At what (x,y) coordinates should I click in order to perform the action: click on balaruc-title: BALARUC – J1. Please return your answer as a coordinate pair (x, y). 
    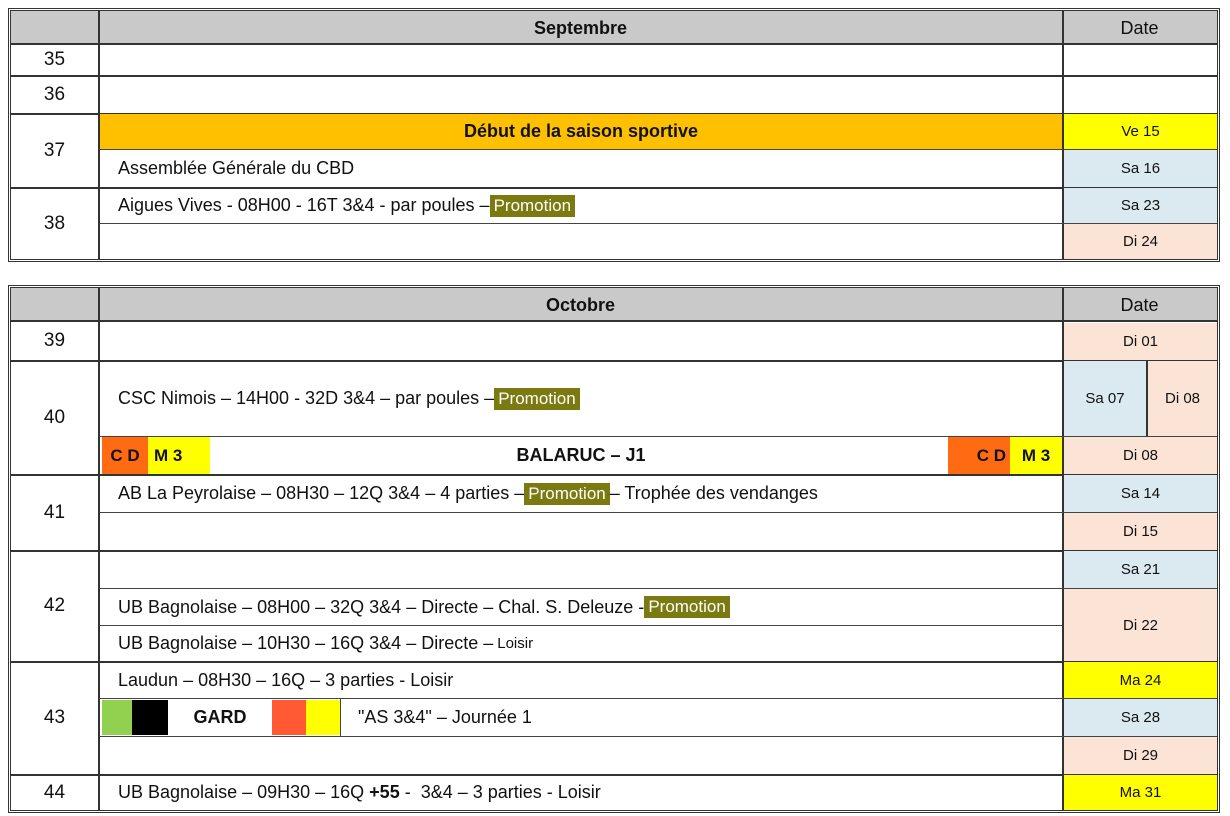
    Looking at the image, I should click on (581, 455).